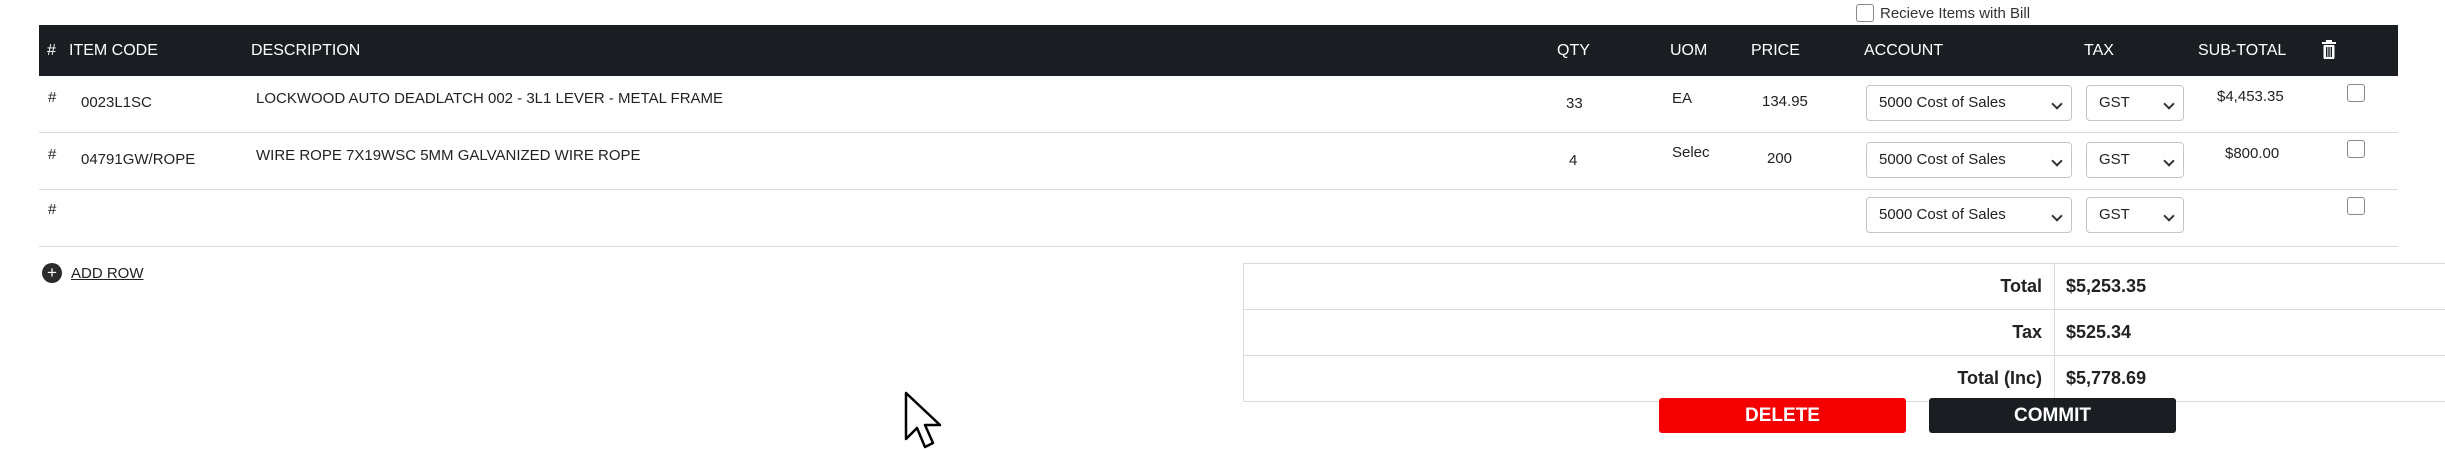 The image size is (2445, 449). Describe the element at coordinates (113, 50) in the screenshot. I see `col-item-code: ITEM CODE` at that location.